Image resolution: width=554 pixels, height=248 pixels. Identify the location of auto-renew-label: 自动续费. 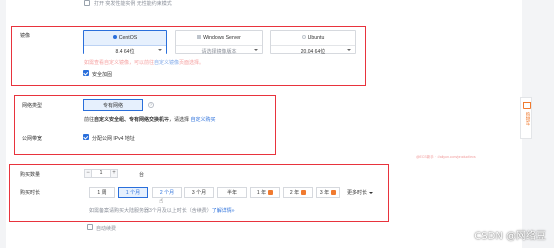
(106, 228).